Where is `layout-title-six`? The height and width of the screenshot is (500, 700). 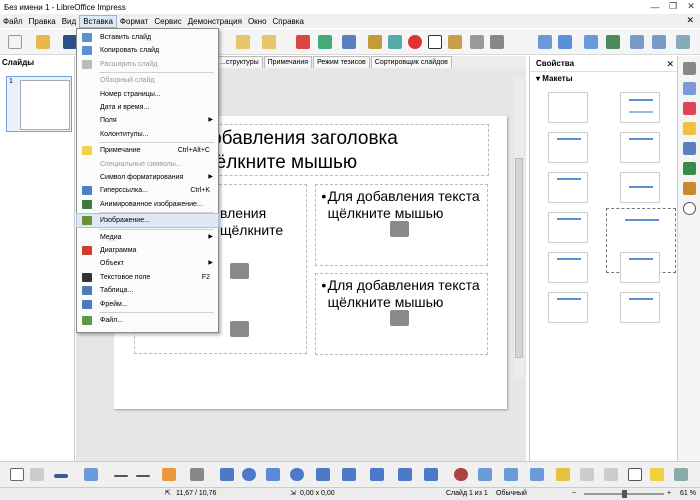 layout-title-six is located at coordinates (640, 267).